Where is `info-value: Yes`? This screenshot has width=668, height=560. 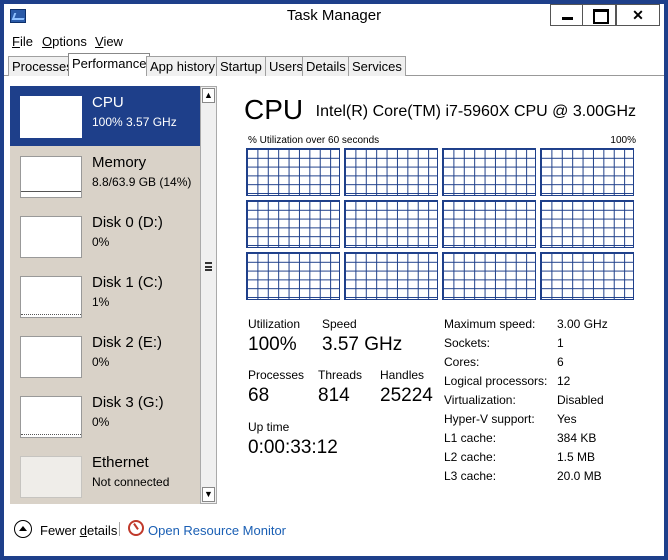 info-value: Yes is located at coordinates (567, 419).